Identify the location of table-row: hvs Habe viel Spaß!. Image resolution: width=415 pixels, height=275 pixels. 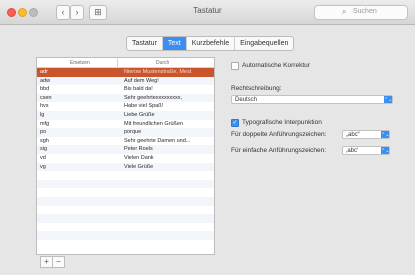
(125, 106).